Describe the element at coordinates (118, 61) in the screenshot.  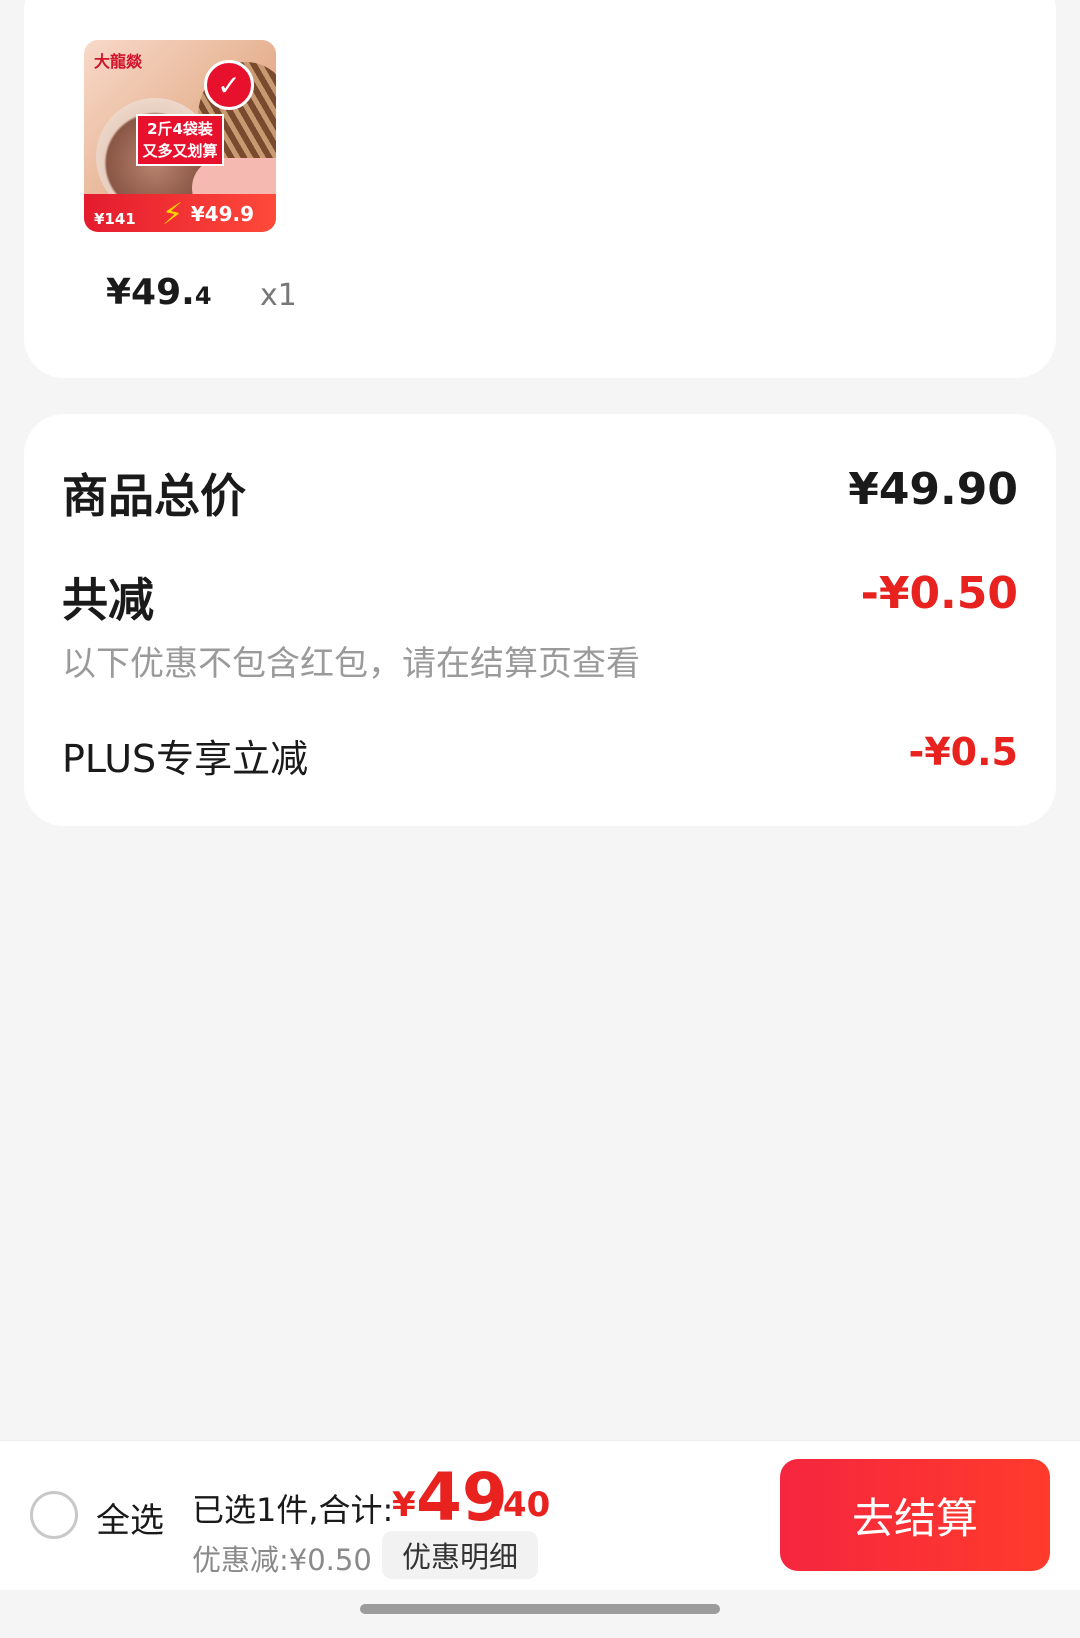
I see `brand-logo: 大龍燚` at that location.